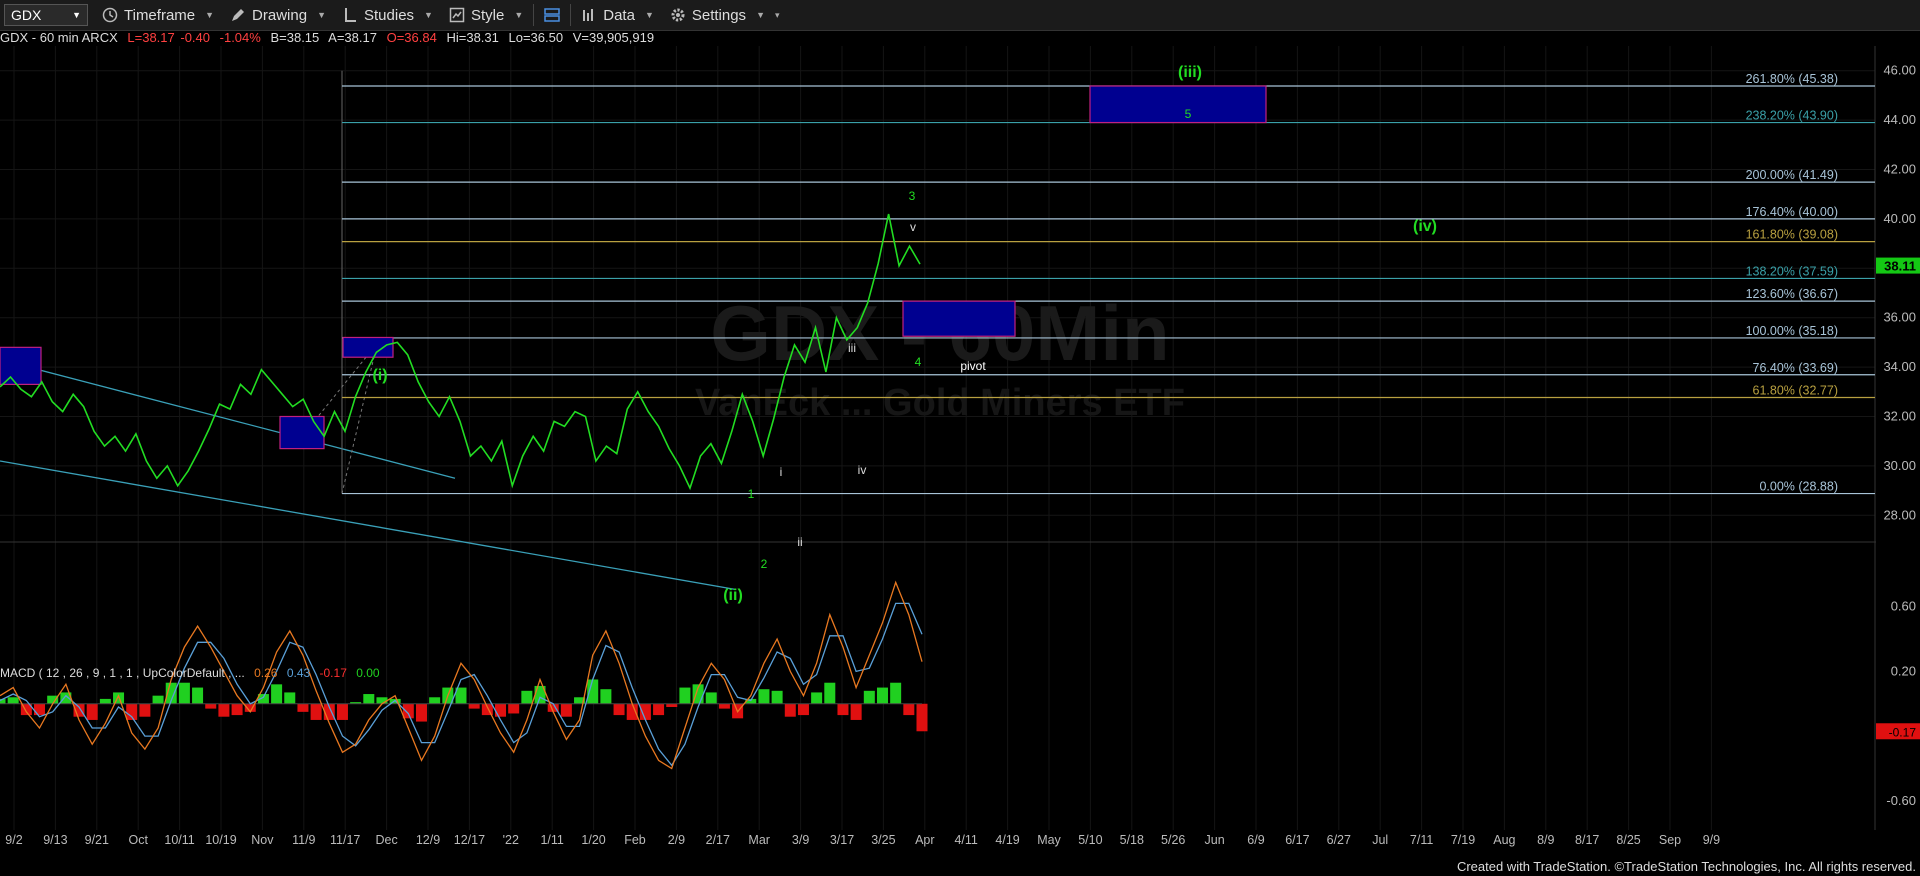 The height and width of the screenshot is (876, 1920). Describe the element at coordinates (913, 227) in the screenshot. I see `wave-label: v` at that location.